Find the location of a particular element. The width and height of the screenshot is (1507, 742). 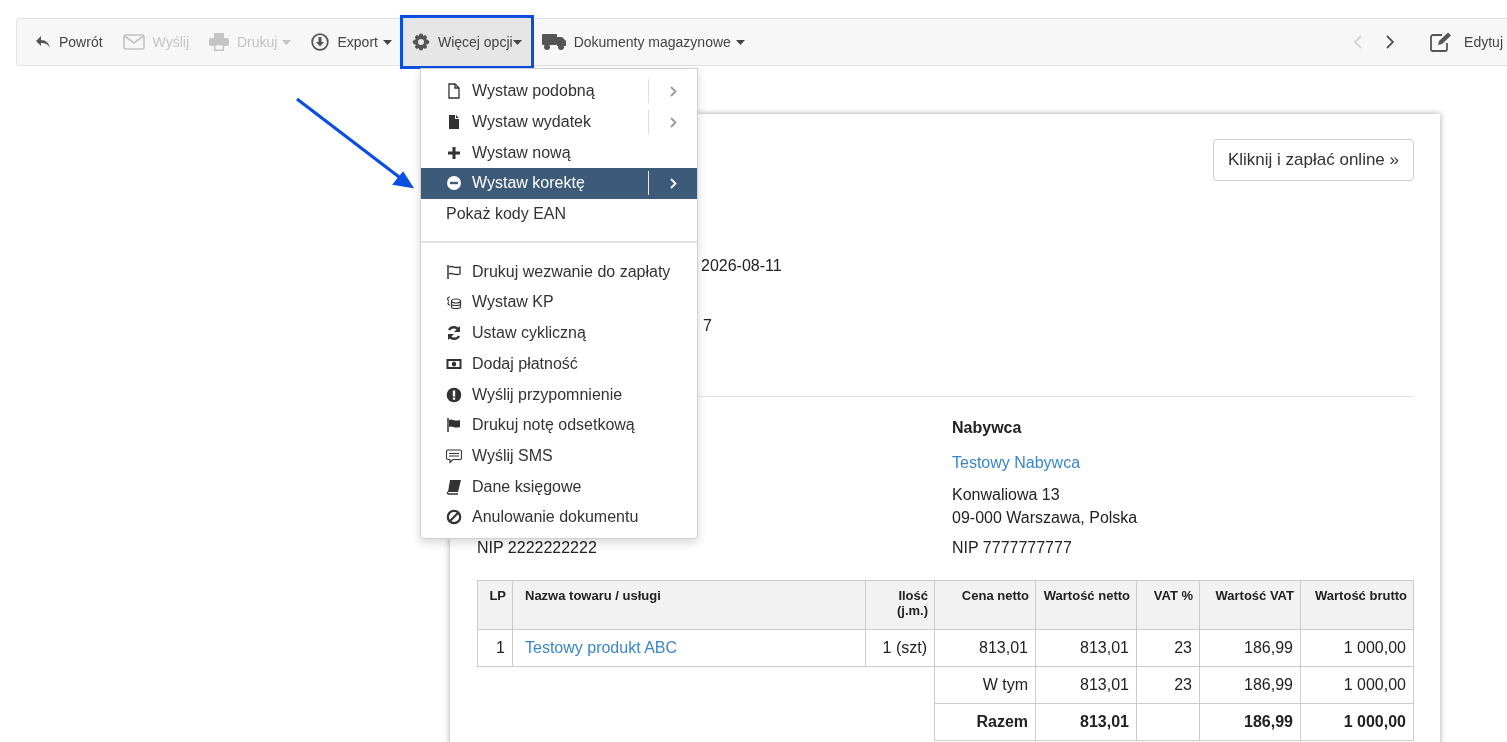

table-cell: 1 (szt) is located at coordinates (900, 648).